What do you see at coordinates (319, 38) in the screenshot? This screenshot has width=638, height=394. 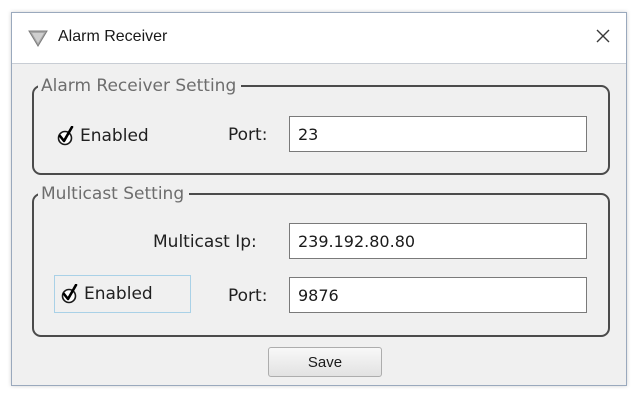 I see `title-bar: Alarm Receiver` at bounding box center [319, 38].